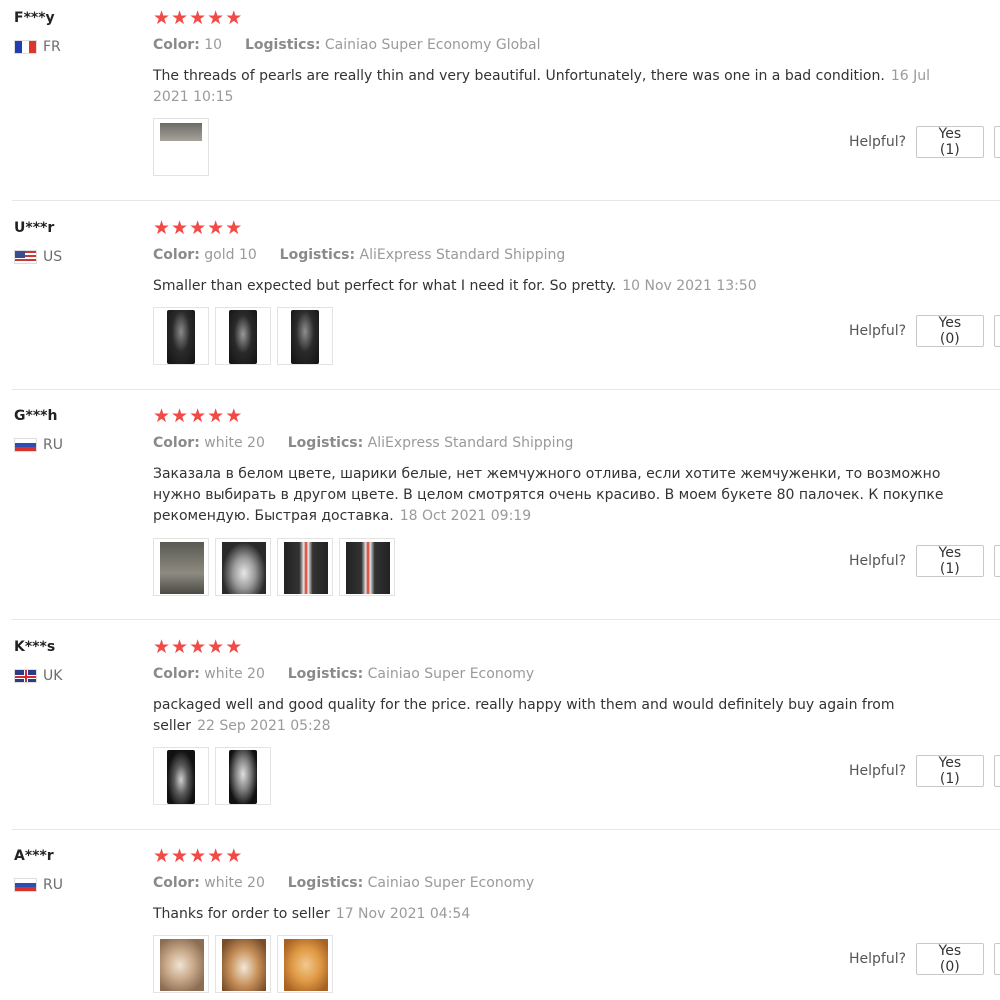 The height and width of the screenshot is (1000, 1000). What do you see at coordinates (264, 726) in the screenshot?
I see `review-date: 22 Sep 2021 05:28` at bounding box center [264, 726].